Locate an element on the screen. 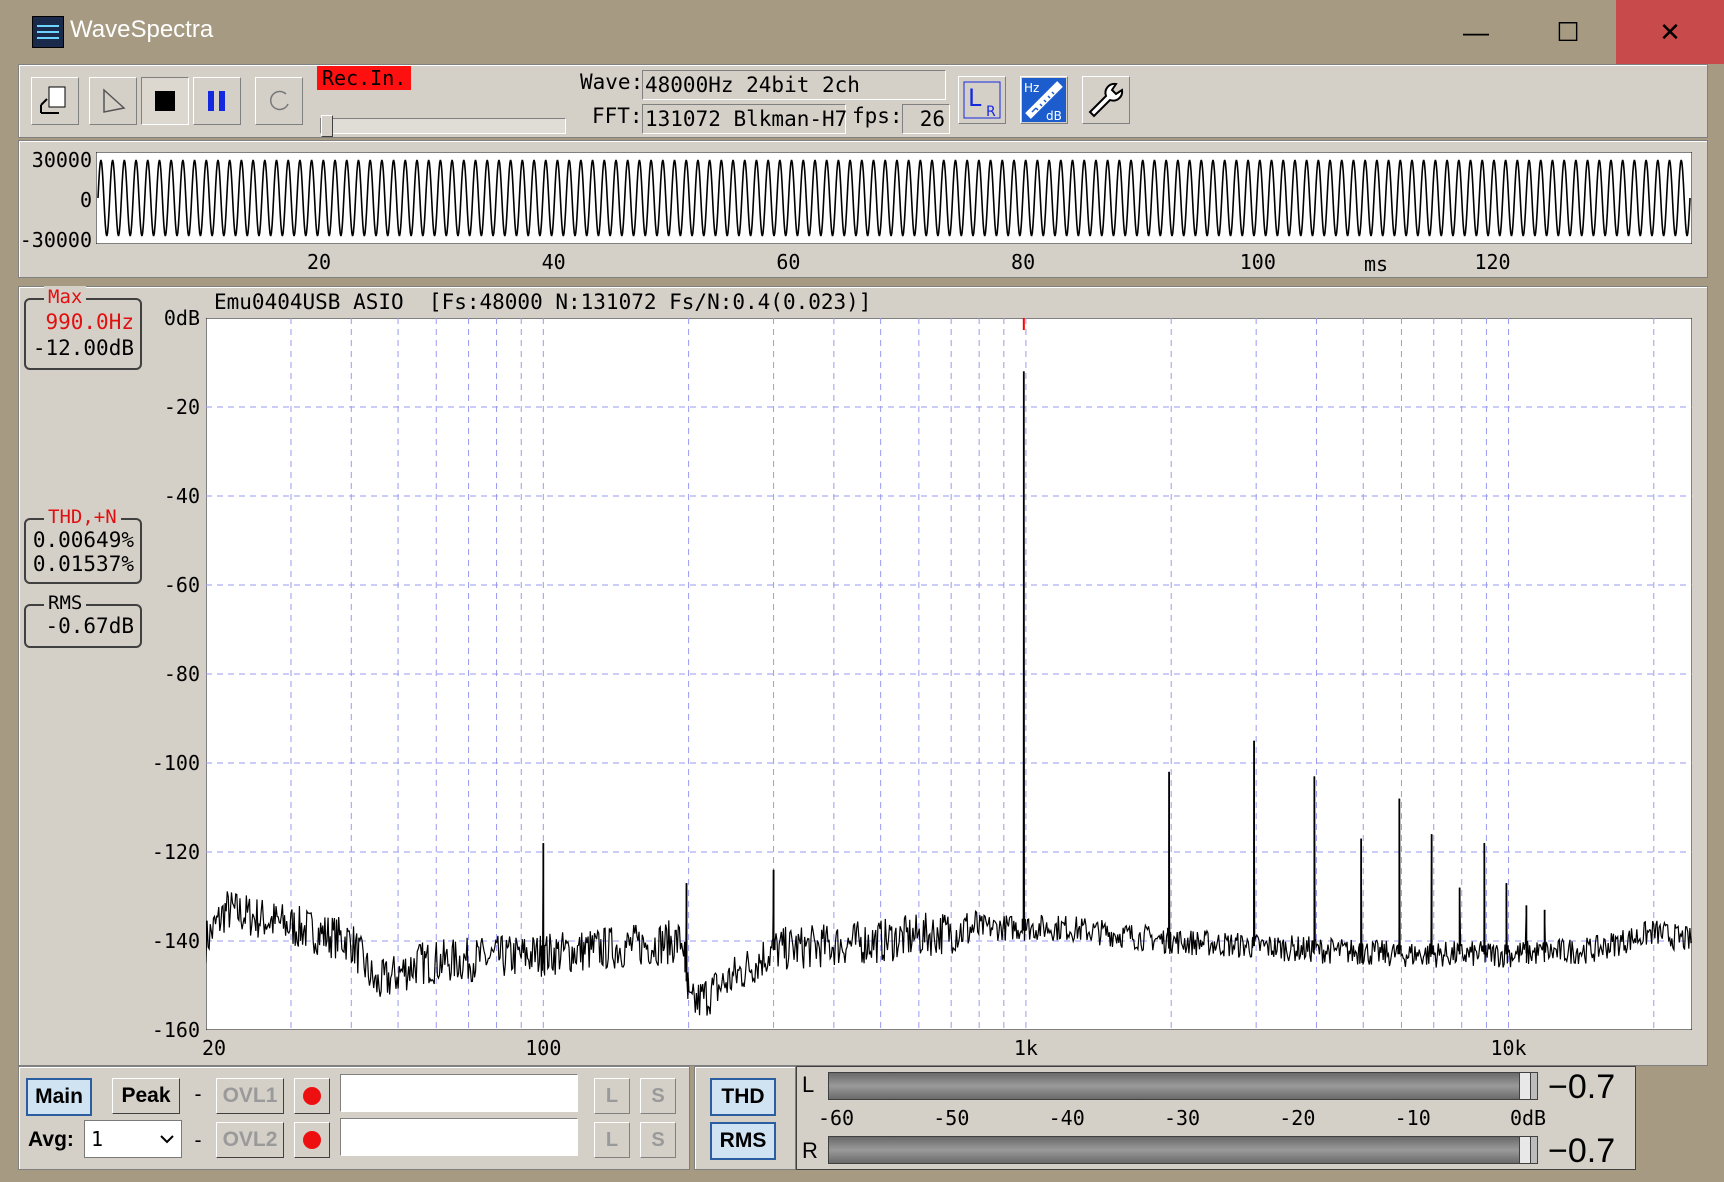 This screenshot has width=1724, height=1182. right-peak-hold is located at coordinates (1524, 1150).